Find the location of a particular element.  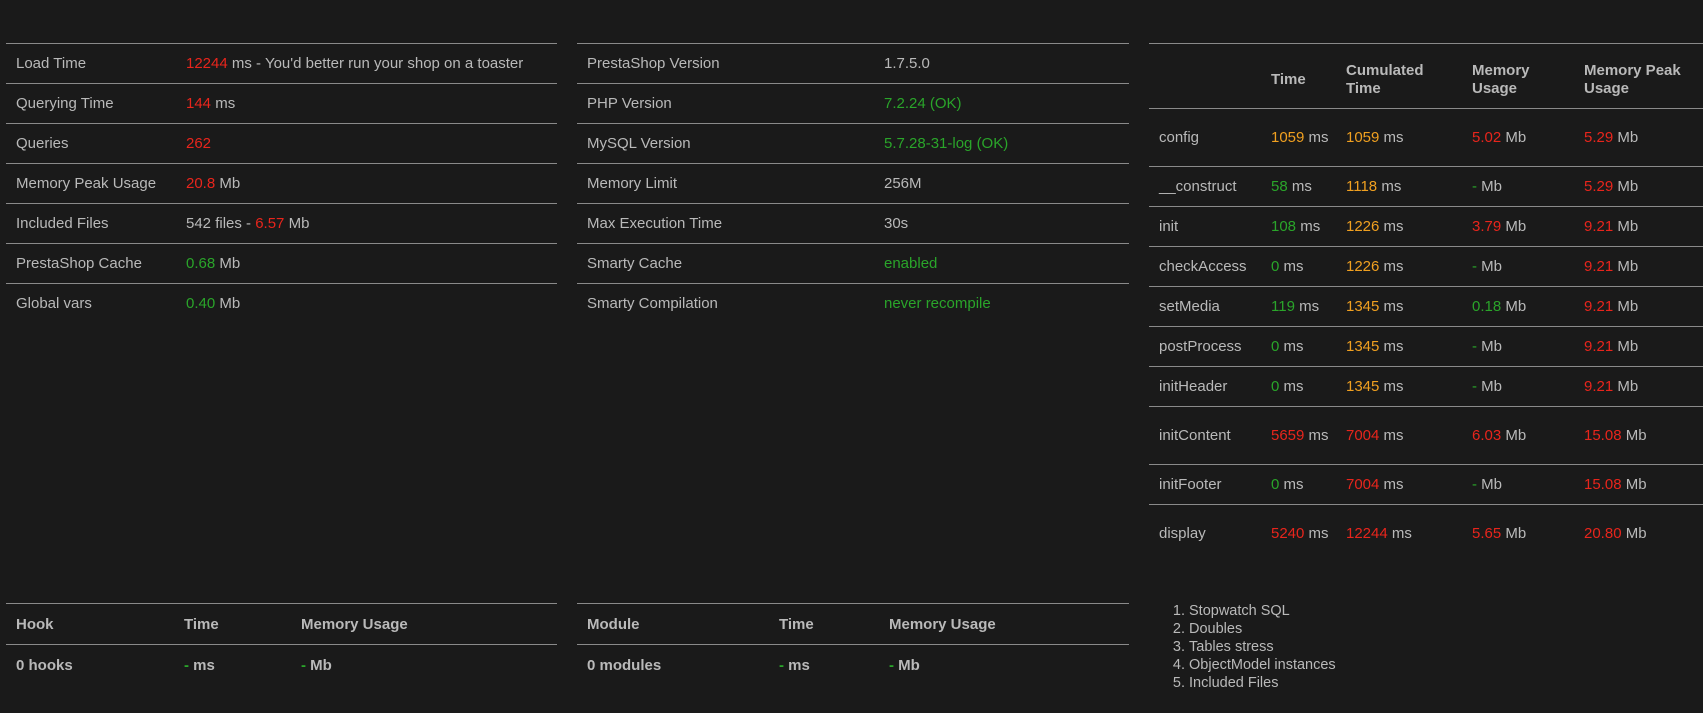

controller-mem-cell: 3.79 Mb is located at coordinates (1499, 226).